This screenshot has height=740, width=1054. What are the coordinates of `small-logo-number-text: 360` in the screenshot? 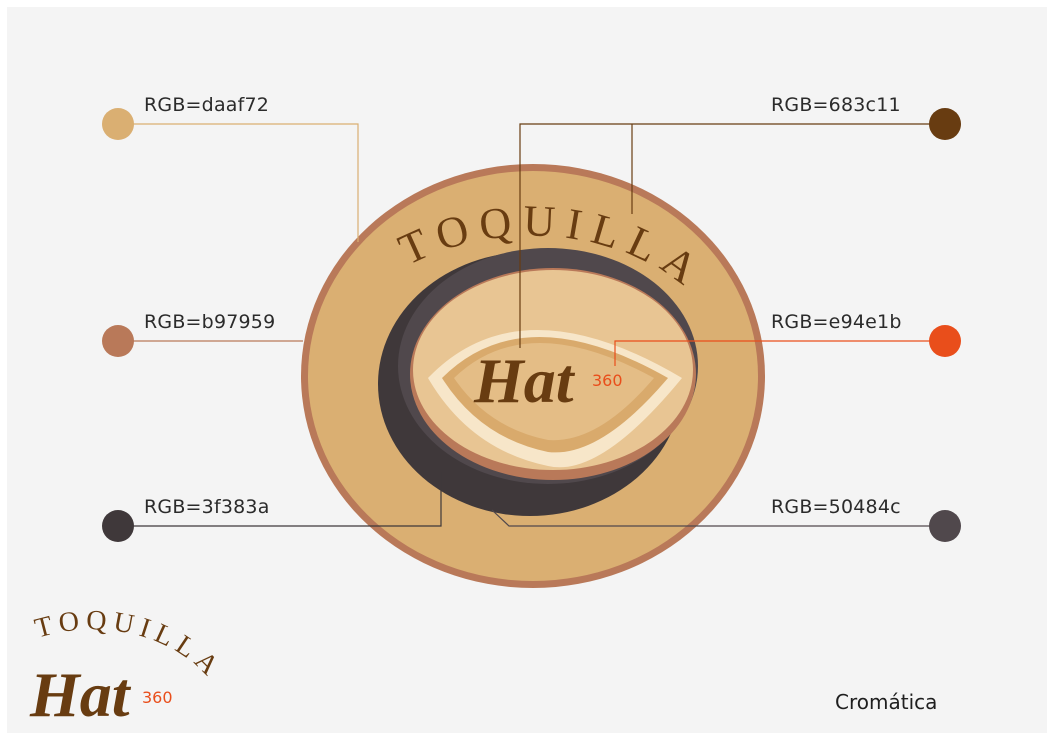 It's located at (157, 697).